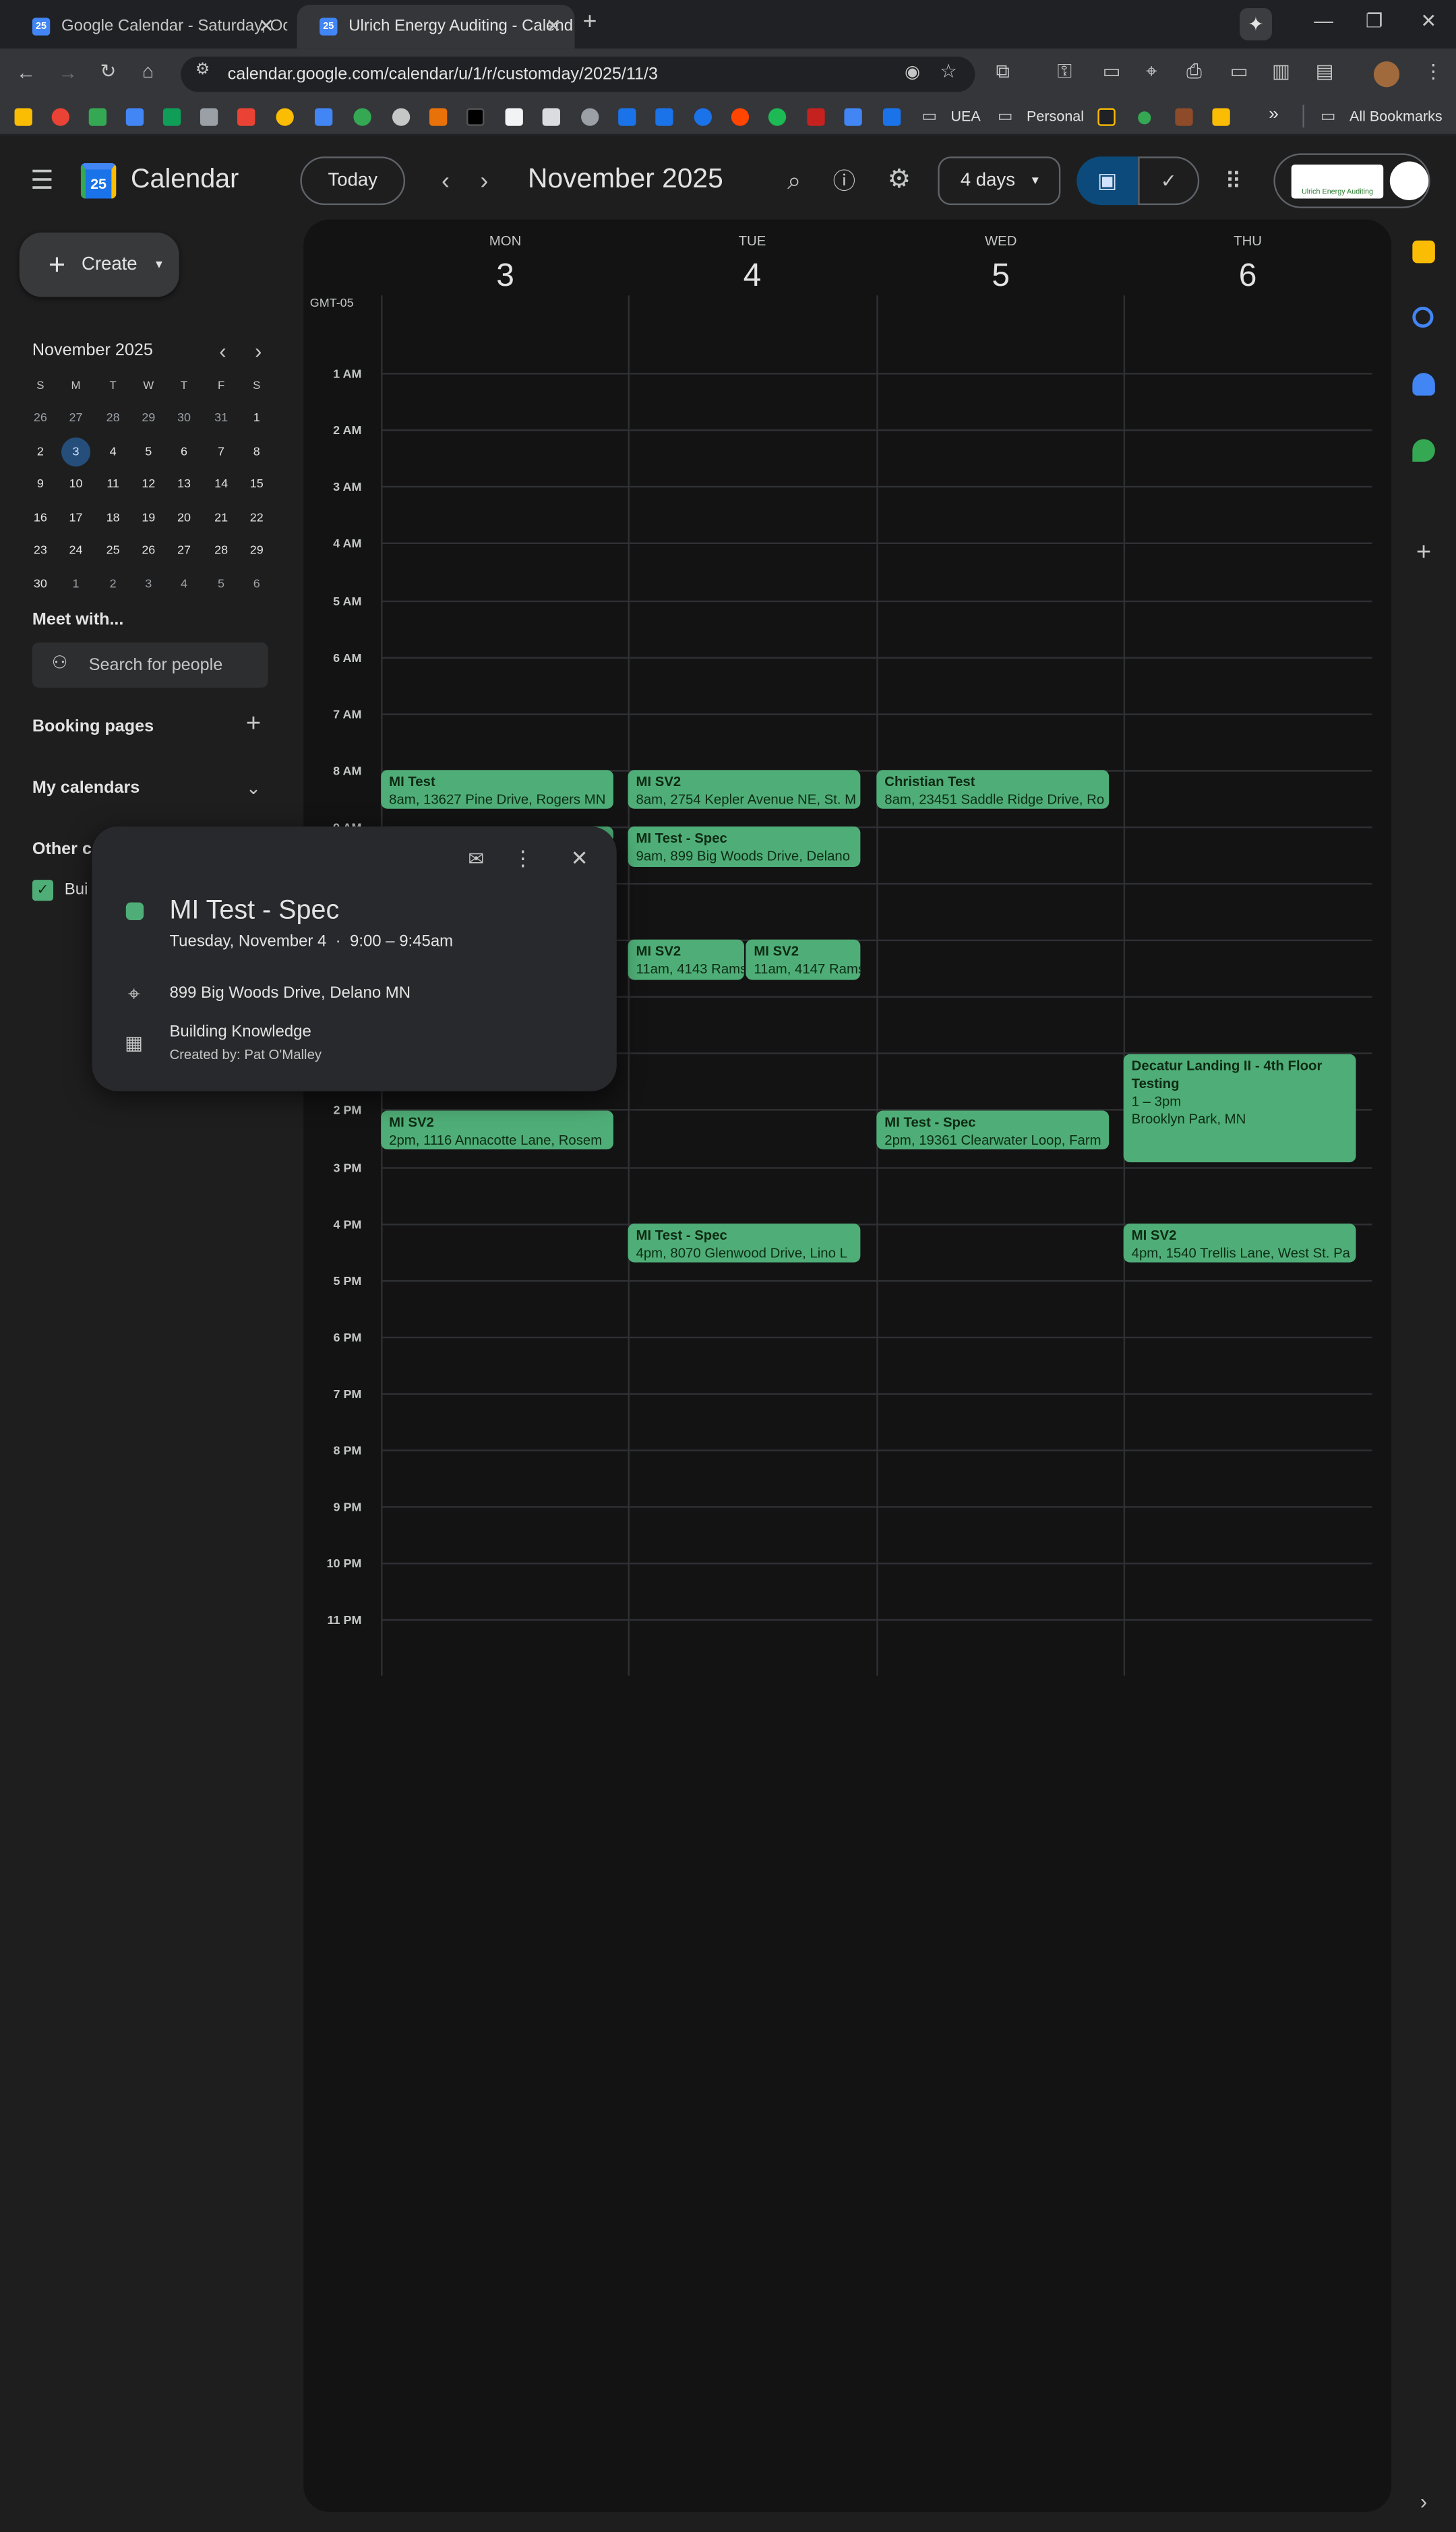 This screenshot has width=1456, height=2532. Describe the element at coordinates (1065, 72) in the screenshot. I see `password-key-icon: ⚿` at that location.